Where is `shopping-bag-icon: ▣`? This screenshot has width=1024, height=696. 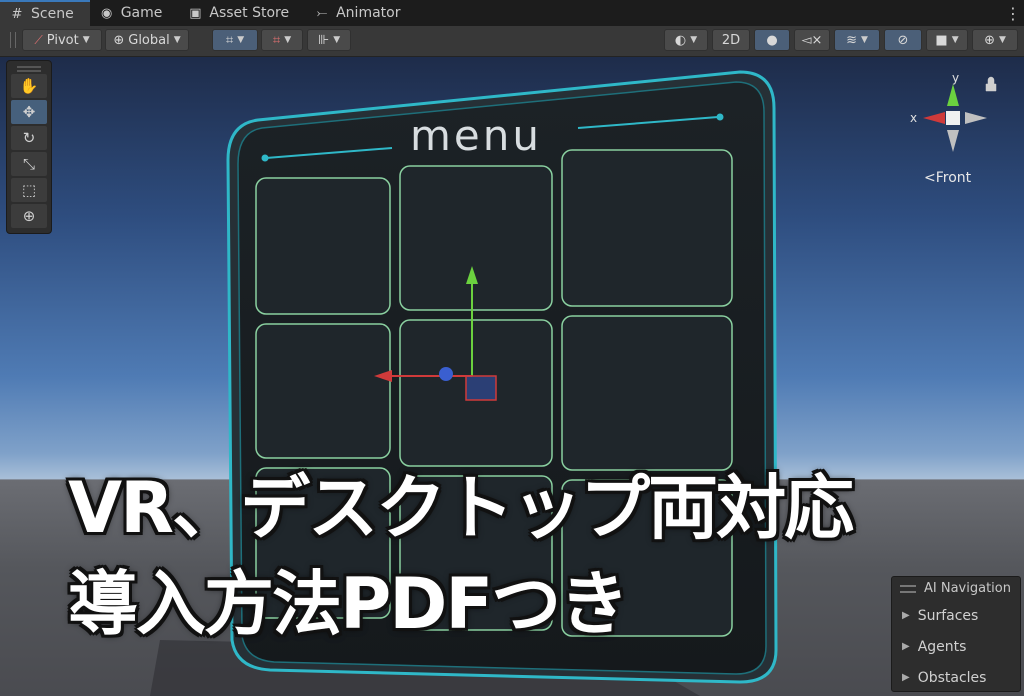 shopping-bag-icon: ▣ is located at coordinates (195, 13).